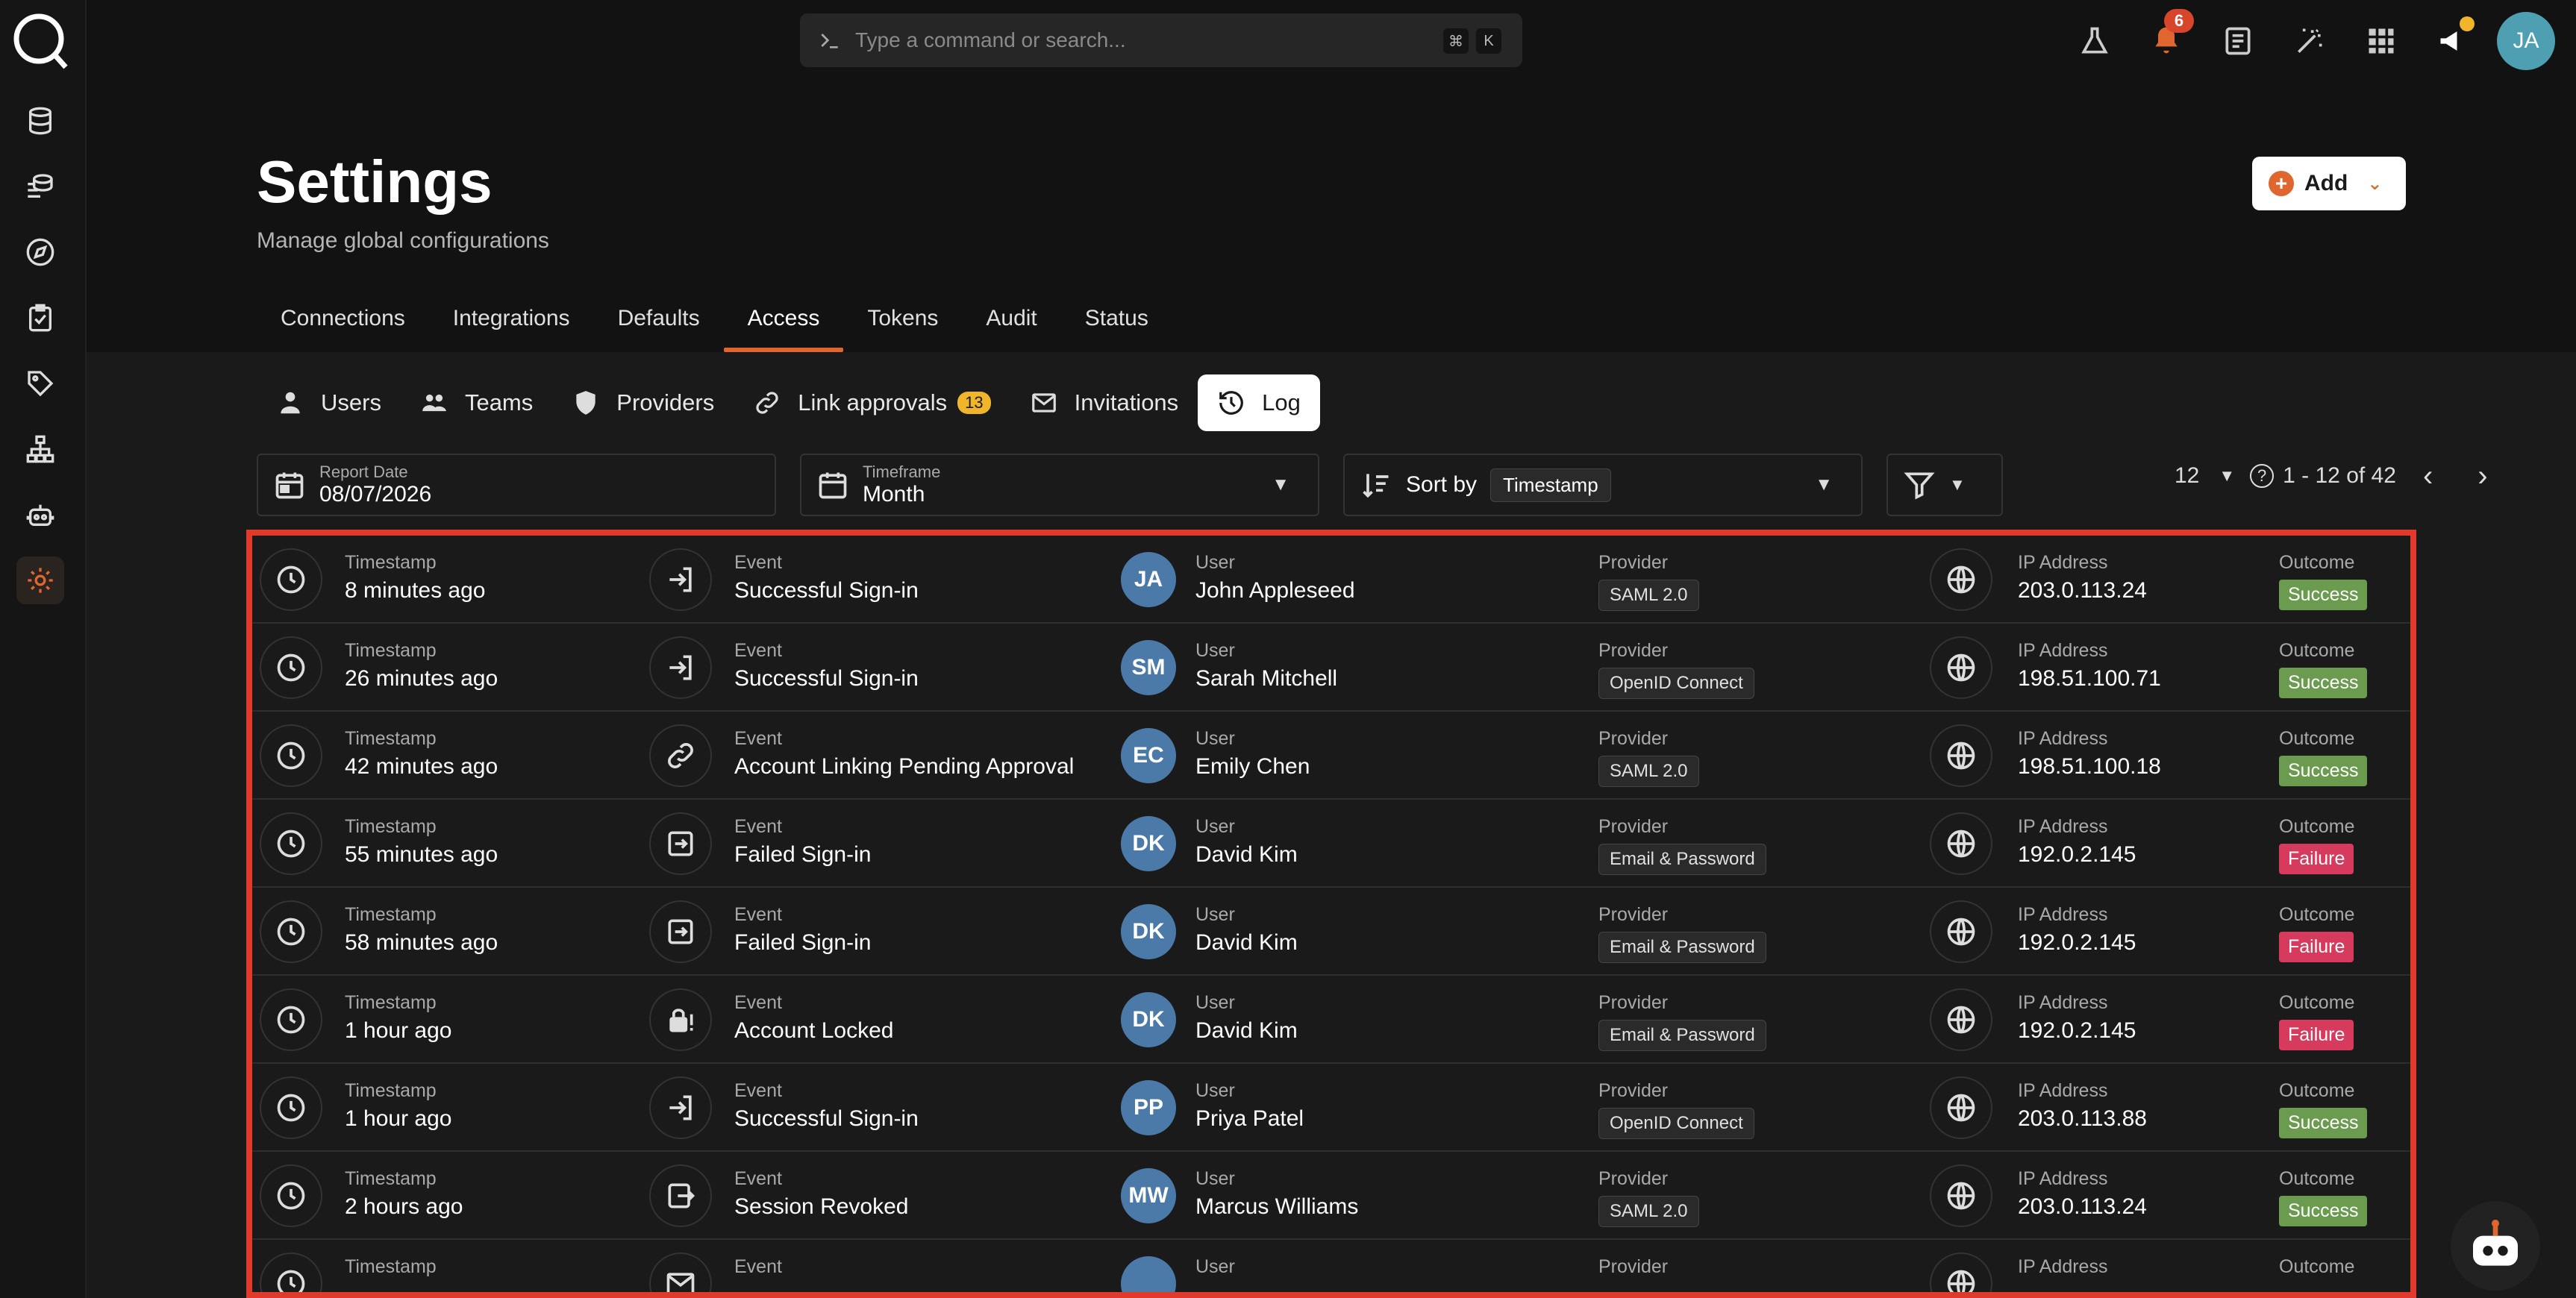 The image size is (2576, 1298). I want to click on subtab-link-approvals: Link approvals 13, so click(872, 402).